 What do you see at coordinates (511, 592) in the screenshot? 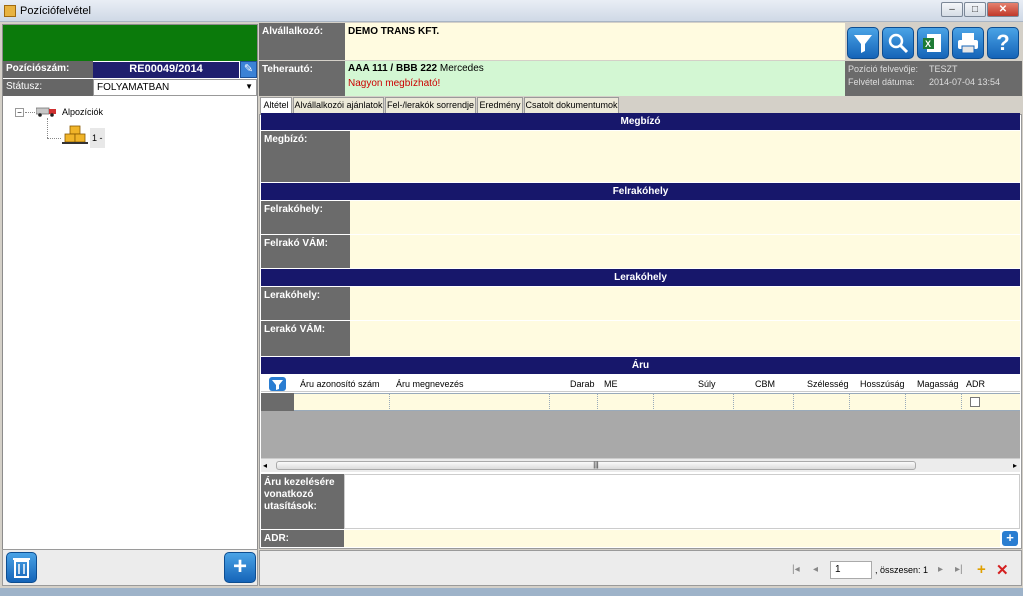
I see `taskbar-strip` at bounding box center [511, 592].